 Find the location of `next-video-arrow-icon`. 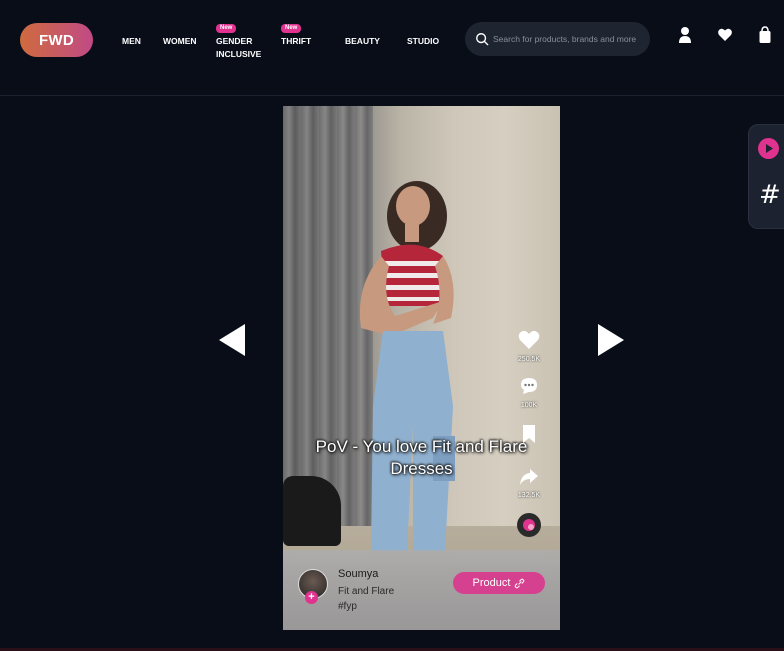

next-video-arrow-icon is located at coordinates (611, 340).